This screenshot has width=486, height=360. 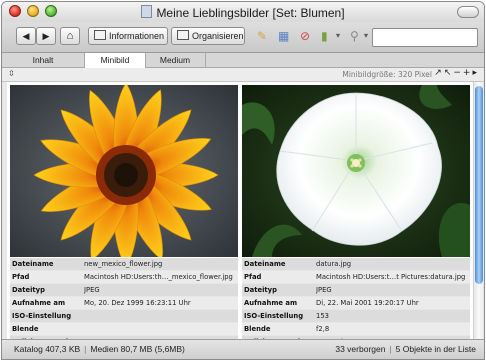 I want to click on table-row: Dateiname datura.jpg, so click(x=356, y=264).